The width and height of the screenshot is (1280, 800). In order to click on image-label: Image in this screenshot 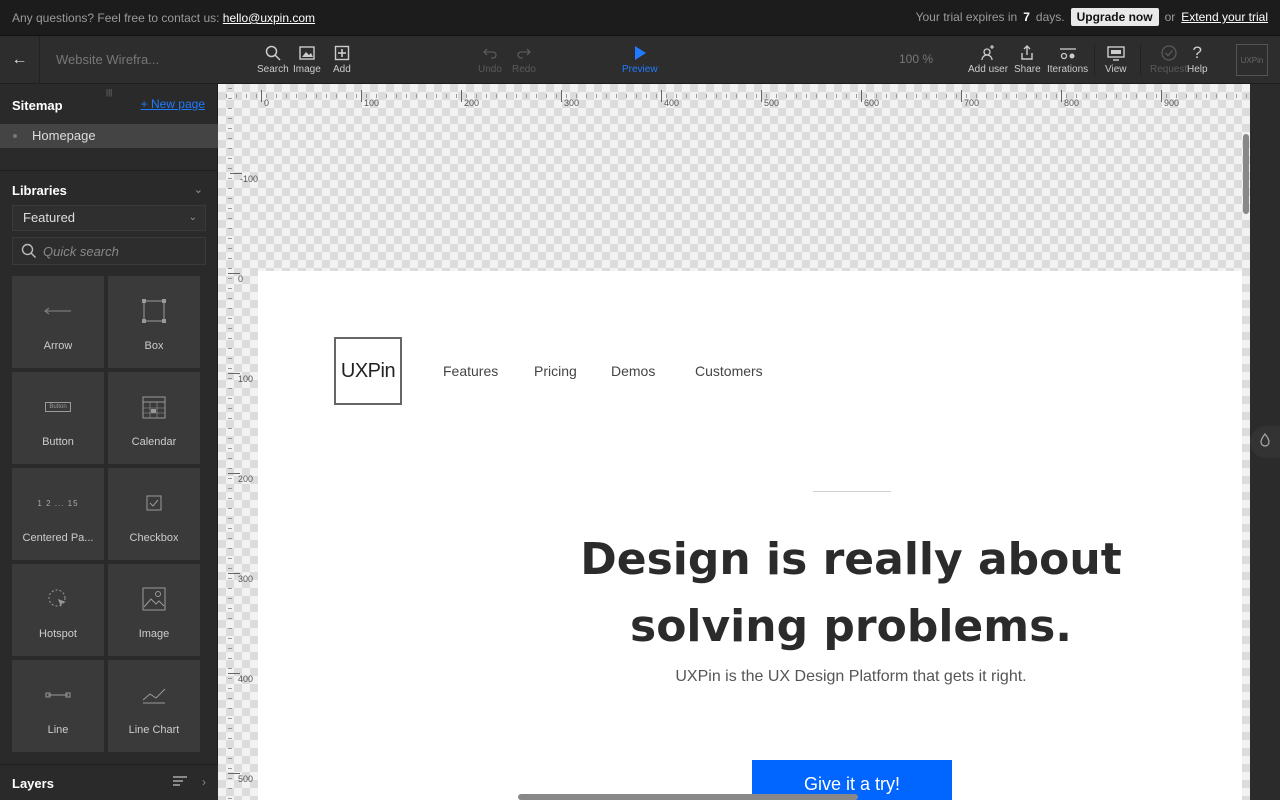, I will do `click(307, 69)`.